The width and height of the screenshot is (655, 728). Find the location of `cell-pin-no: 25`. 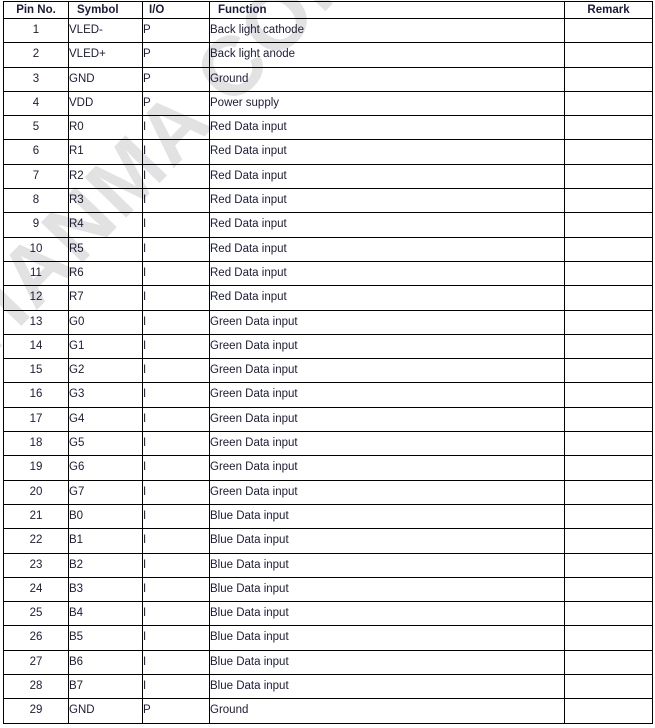

cell-pin-no: 25 is located at coordinates (36, 614).